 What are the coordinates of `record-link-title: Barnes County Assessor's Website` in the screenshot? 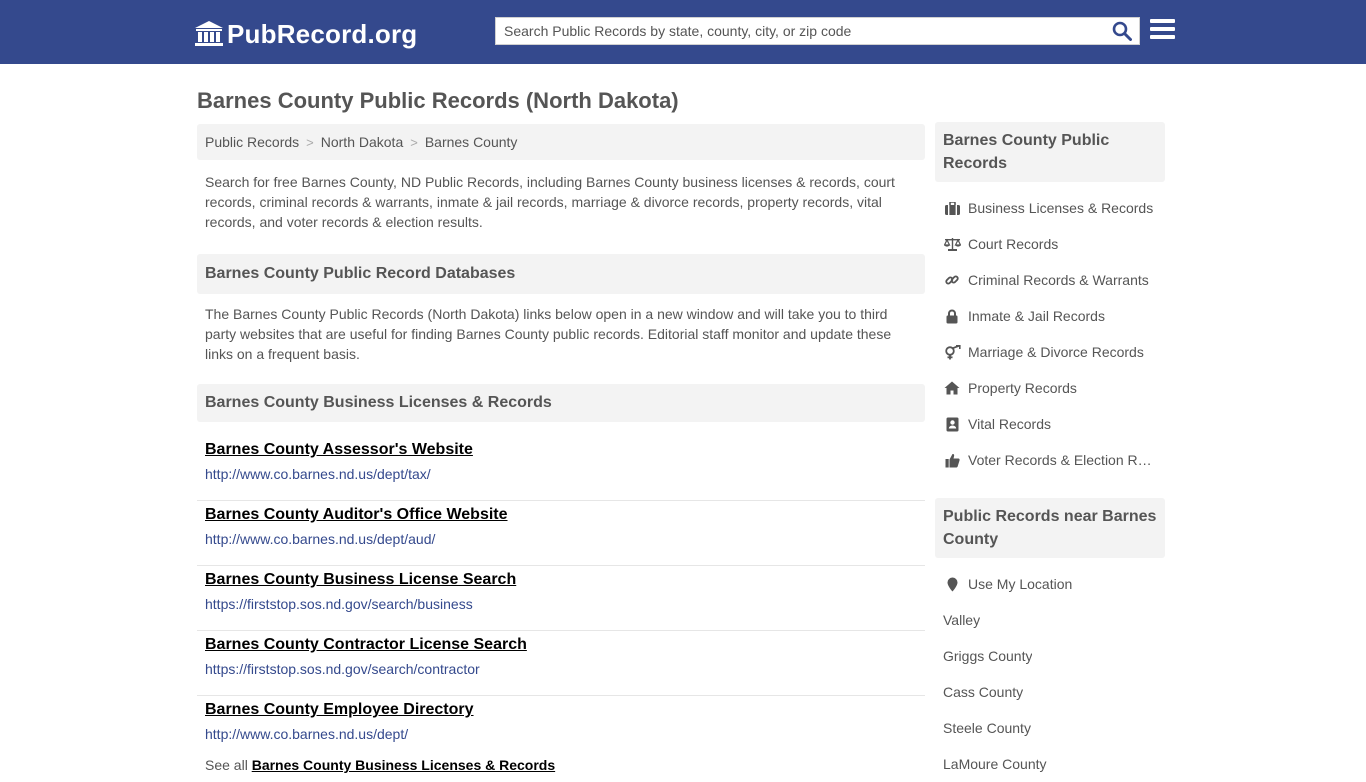 It's located at (561, 448).